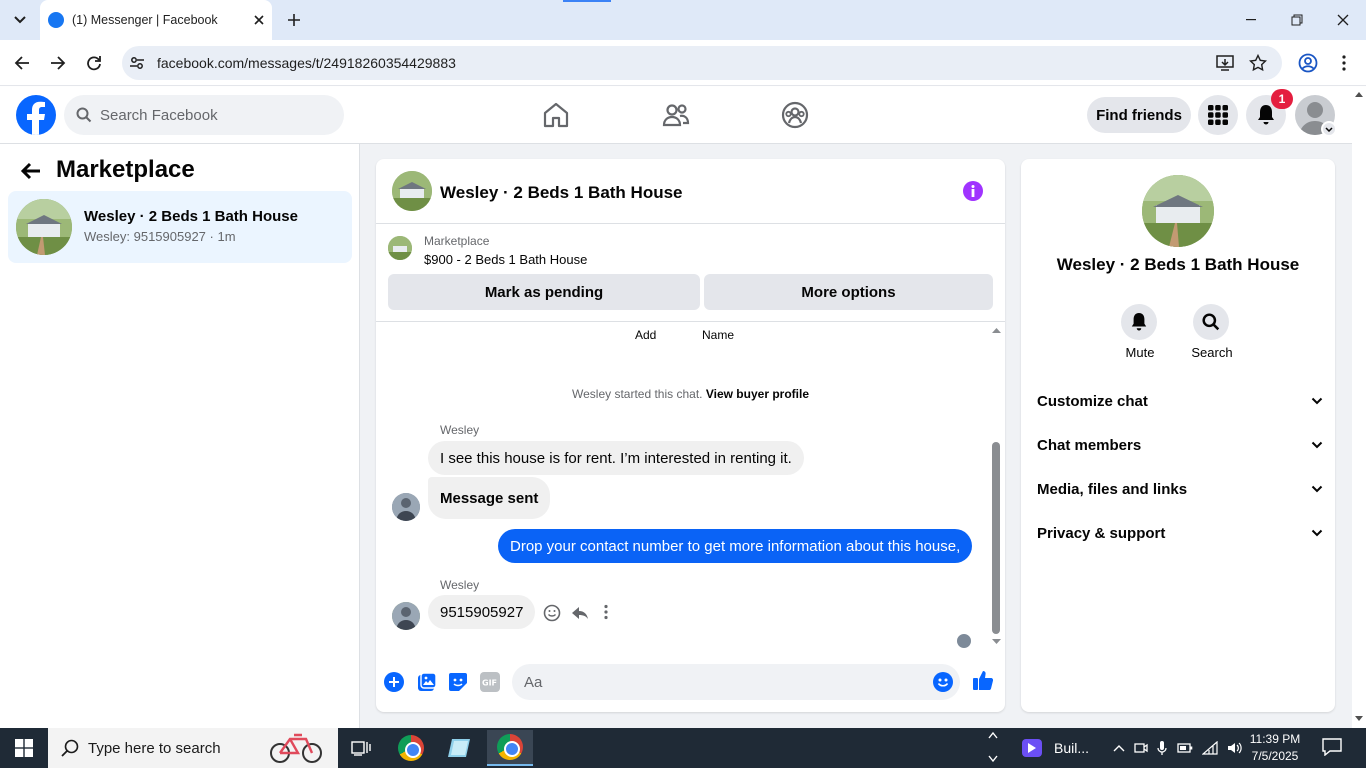 The width and height of the screenshot is (1366, 768). I want to click on send-like-button, so click(983, 681).